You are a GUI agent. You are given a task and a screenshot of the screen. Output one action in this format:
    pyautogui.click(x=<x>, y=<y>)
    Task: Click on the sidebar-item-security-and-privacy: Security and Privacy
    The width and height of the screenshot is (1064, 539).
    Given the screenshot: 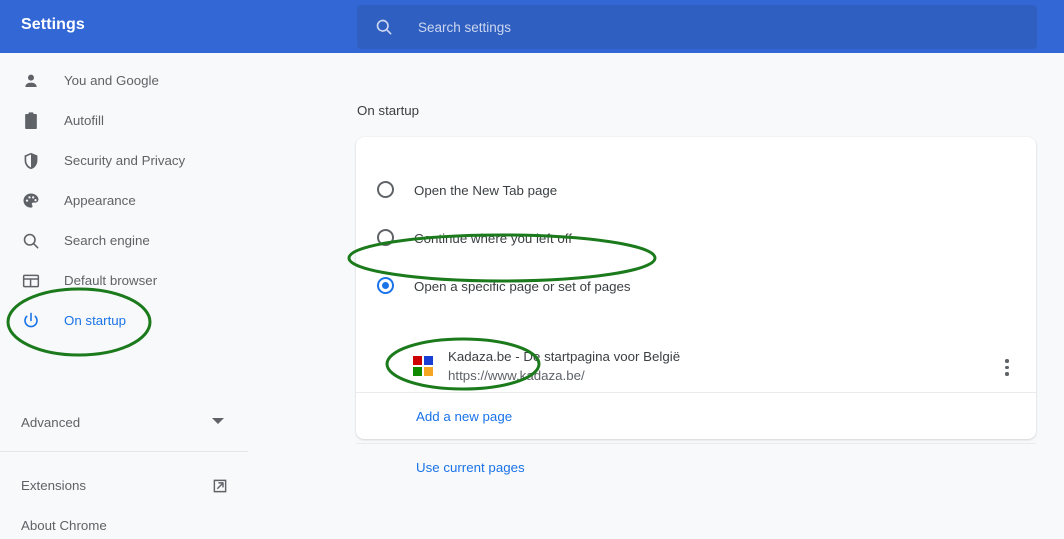 What is the action you would take?
    pyautogui.click(x=124, y=161)
    